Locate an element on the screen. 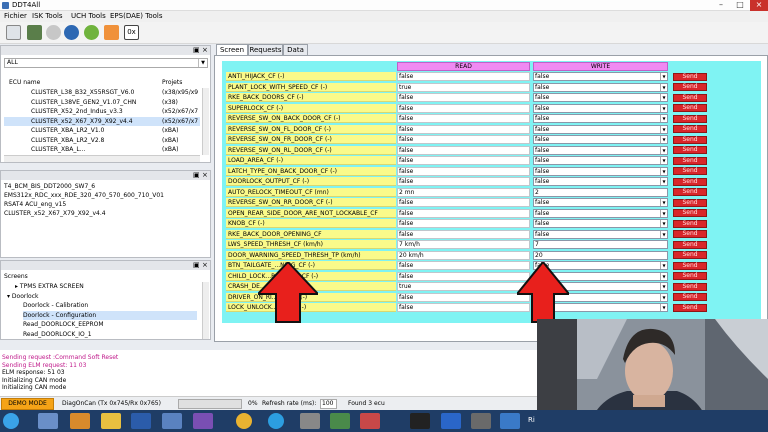  tab-data: Data is located at coordinates (295, 49).